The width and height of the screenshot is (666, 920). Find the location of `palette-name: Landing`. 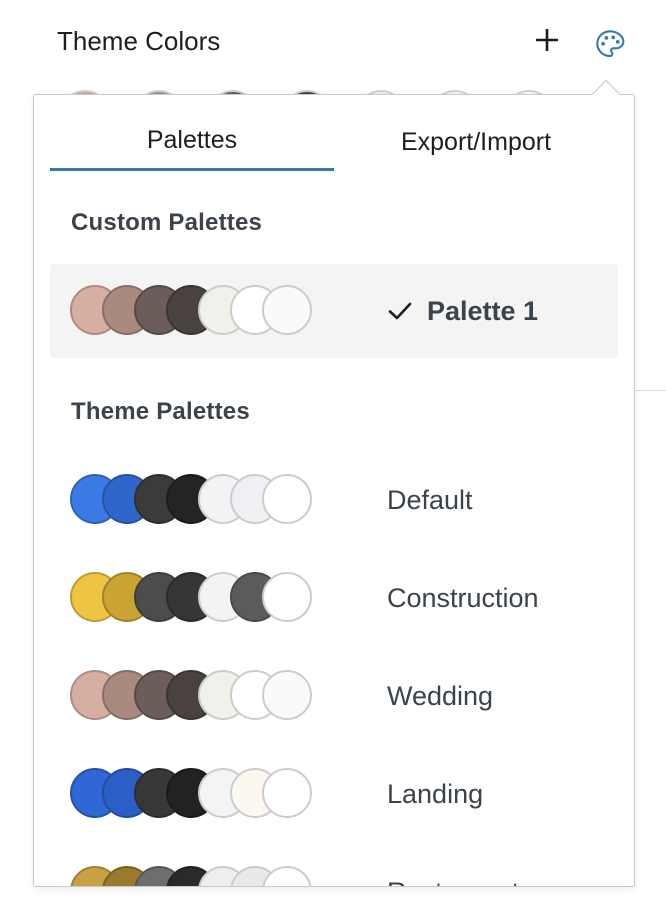

palette-name: Landing is located at coordinates (435, 793).